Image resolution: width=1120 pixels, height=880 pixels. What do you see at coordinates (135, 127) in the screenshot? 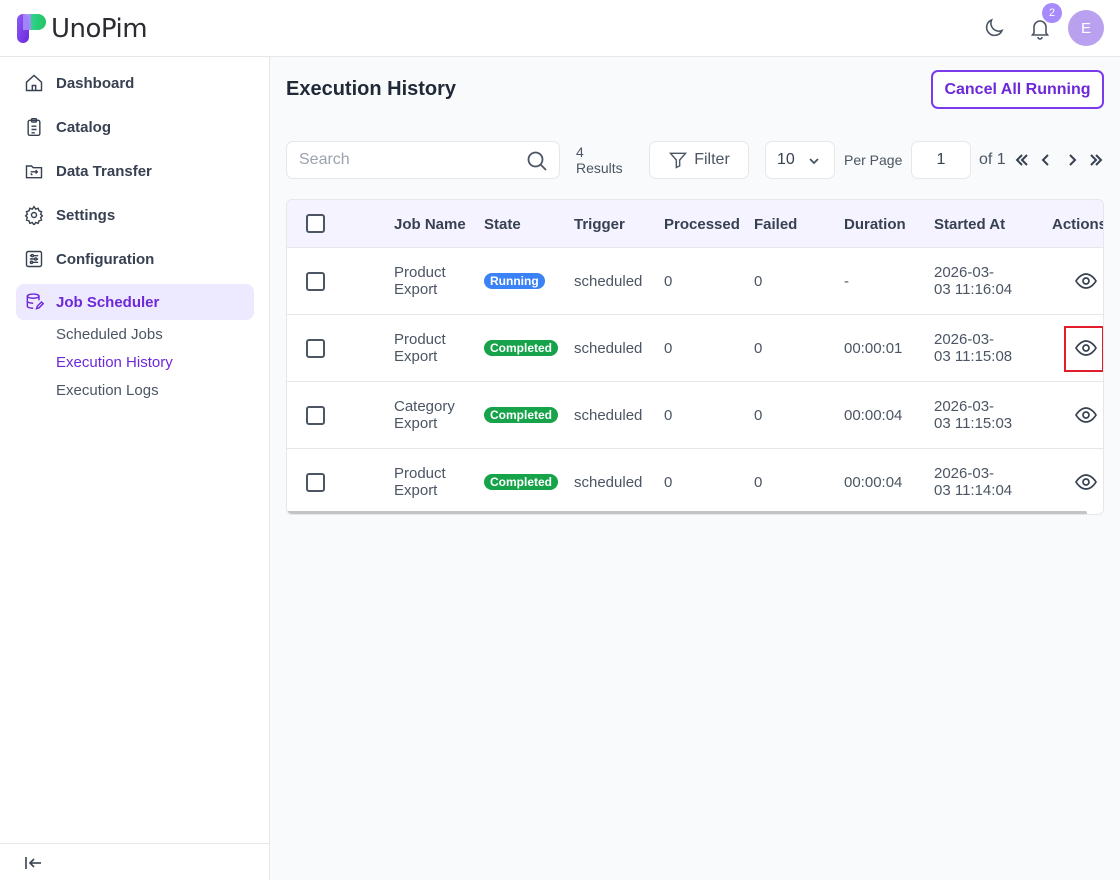
I see `sidebar-item-catalog: Catalog` at bounding box center [135, 127].